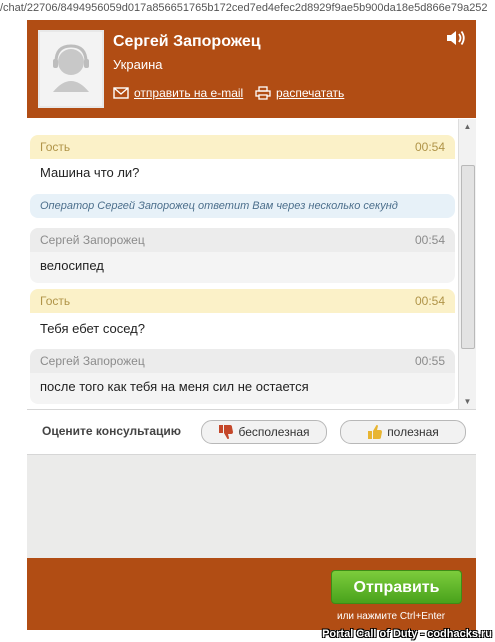 The width and height of the screenshot is (495, 642). I want to click on operator-name: Сергей Запорожец, so click(187, 41).